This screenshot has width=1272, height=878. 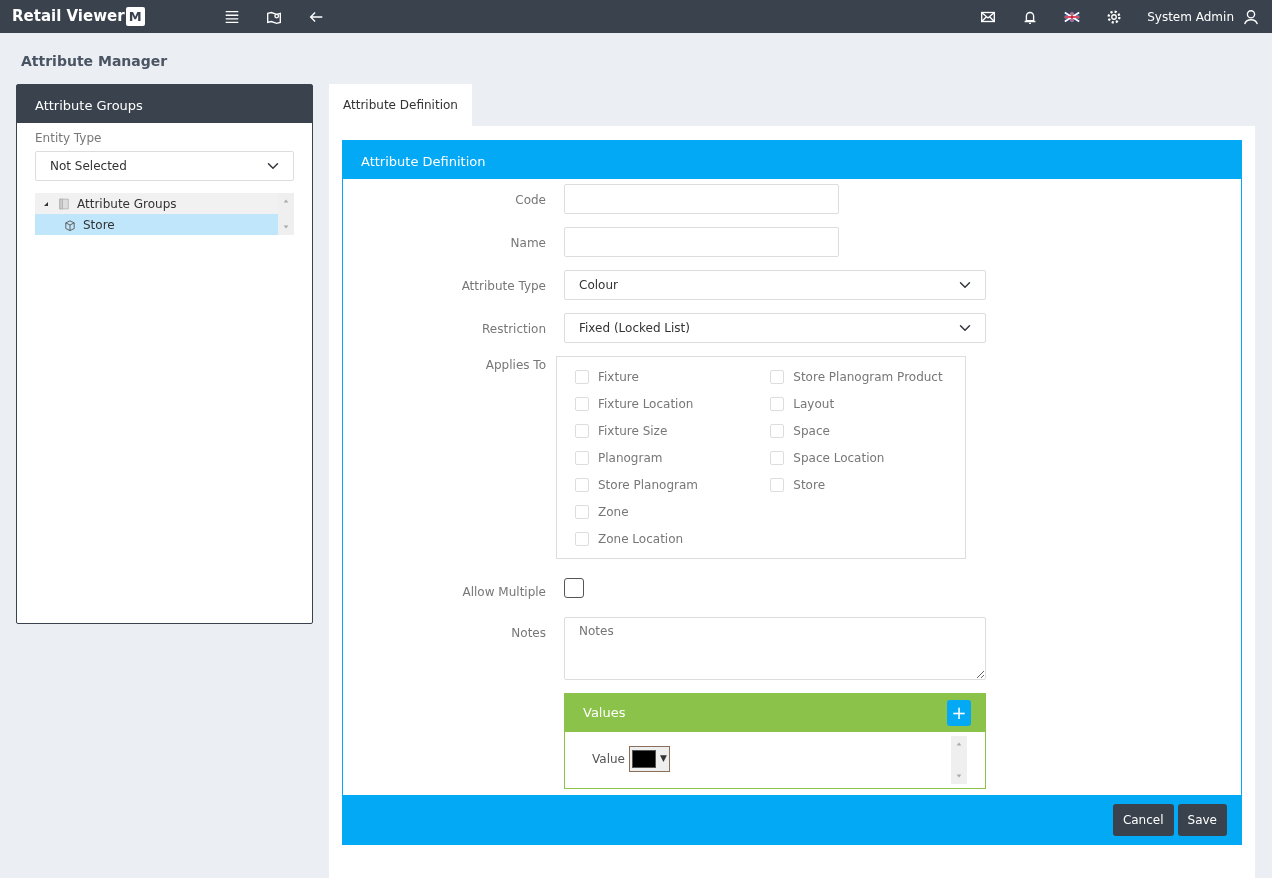 I want to click on field-label: Code, so click(x=530, y=200).